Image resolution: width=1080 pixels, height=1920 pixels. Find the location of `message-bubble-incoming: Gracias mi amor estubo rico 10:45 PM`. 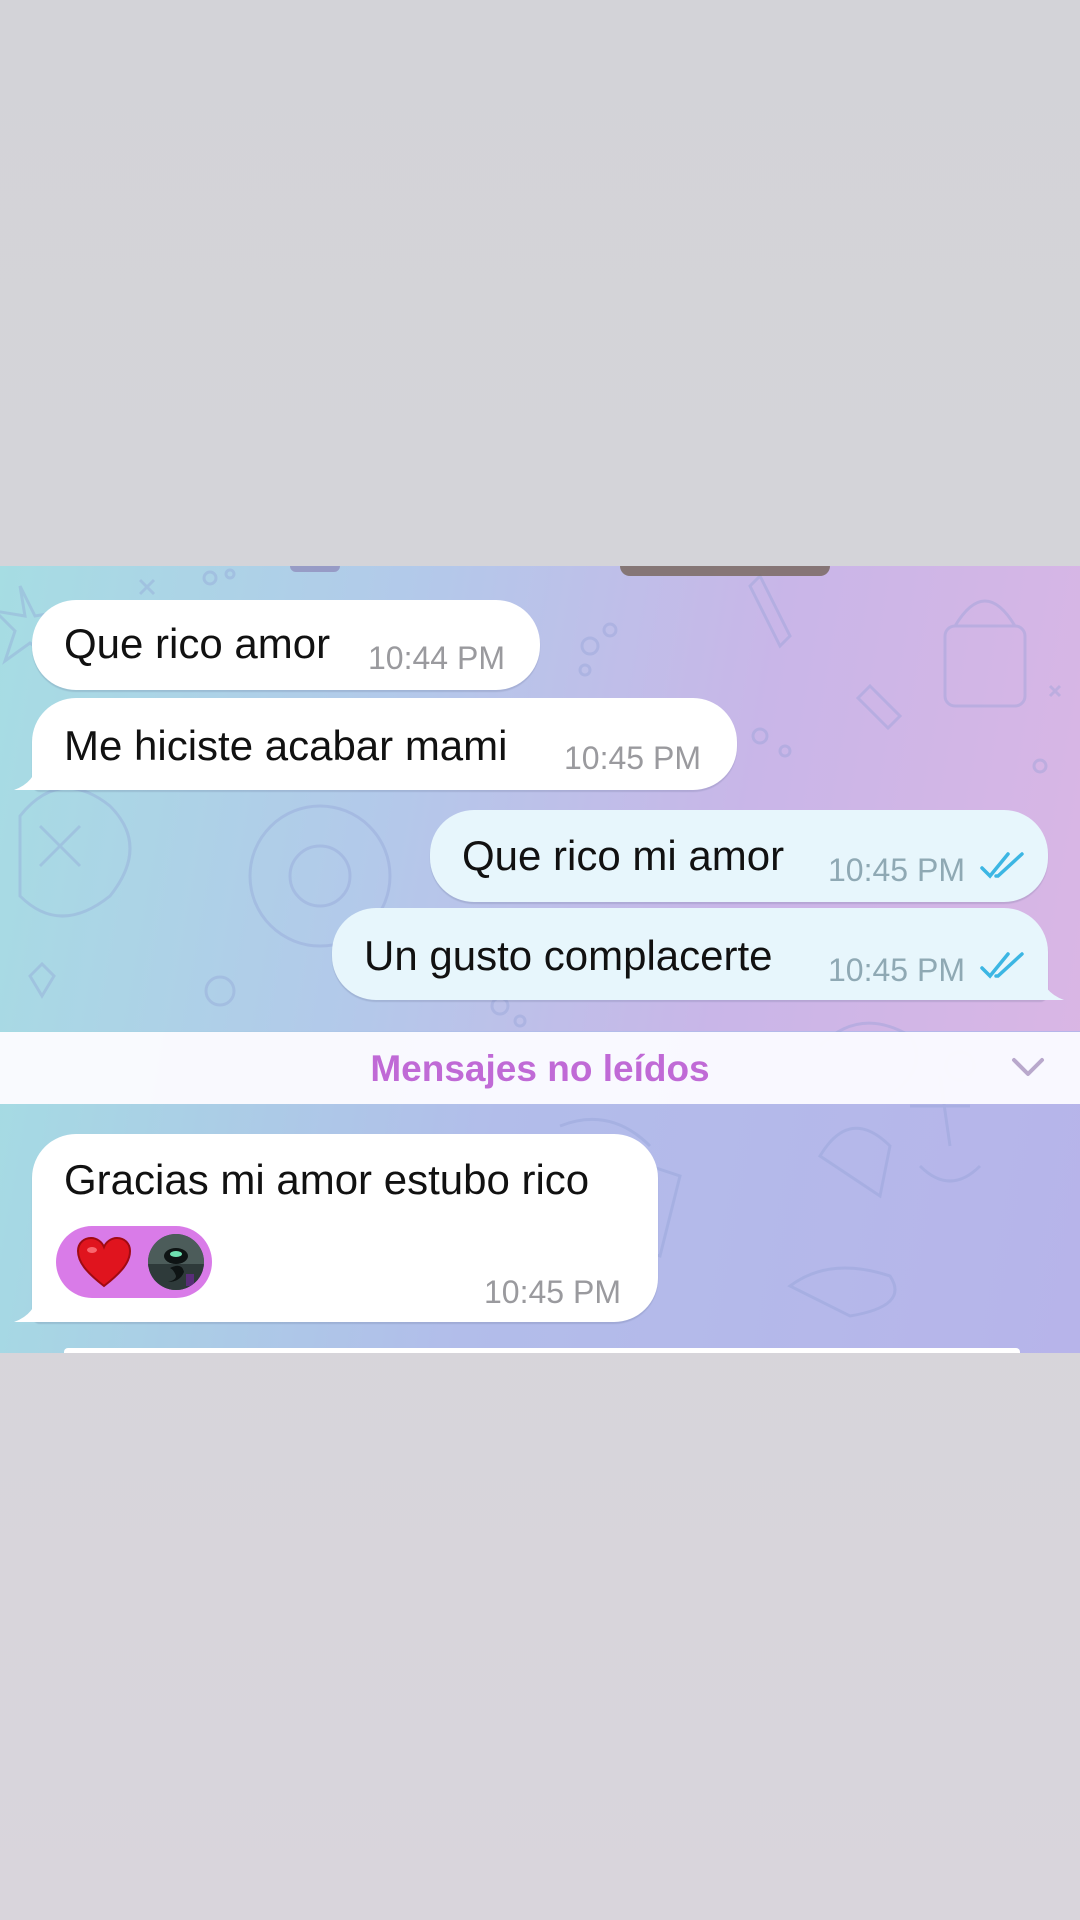

message-bubble-incoming: Gracias mi amor estubo rico 10:45 PM is located at coordinates (345, 1228).